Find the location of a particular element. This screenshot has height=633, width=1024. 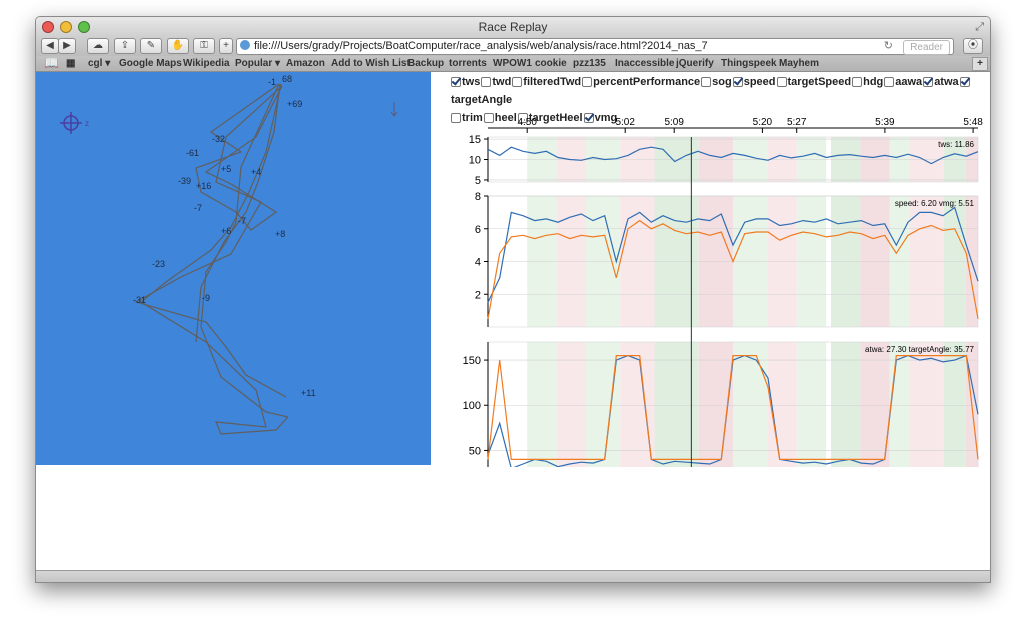

map-label: +11 is located at coordinates (308, 393).